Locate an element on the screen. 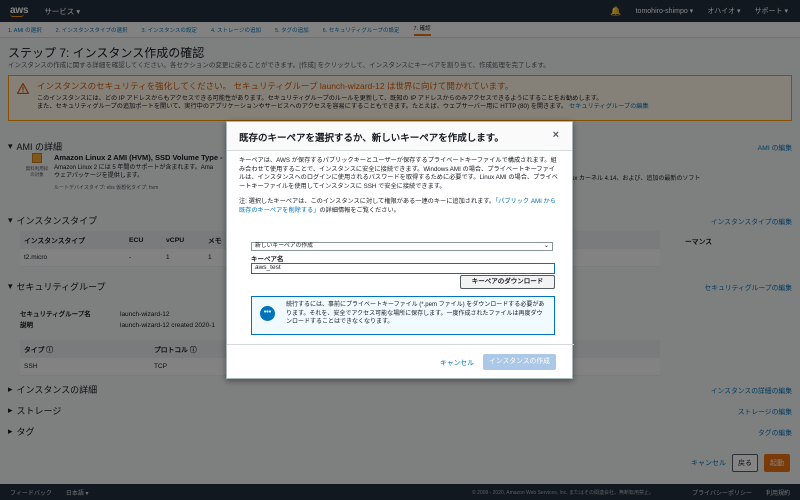 The height and width of the screenshot is (500, 800). dialog-footer: キャンセル インスタンスの作成 is located at coordinates (400, 362).